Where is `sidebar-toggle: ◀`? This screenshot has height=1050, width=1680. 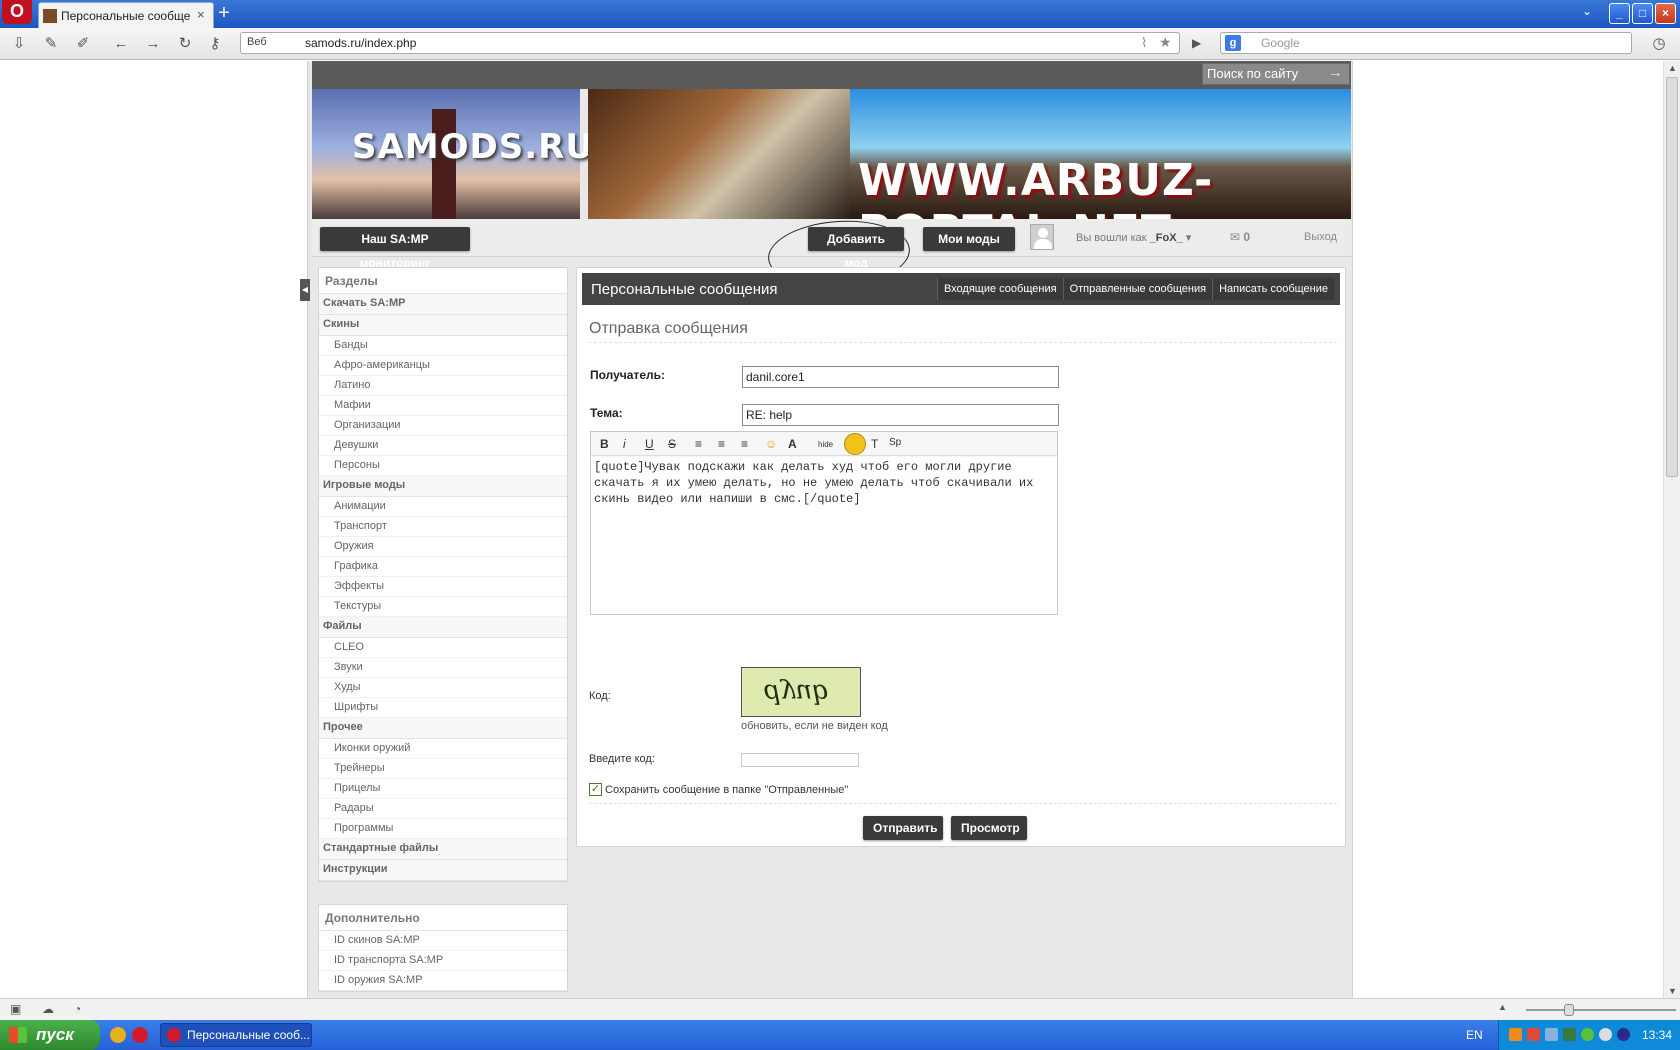
sidebar-toggle: ◀ is located at coordinates (305, 290).